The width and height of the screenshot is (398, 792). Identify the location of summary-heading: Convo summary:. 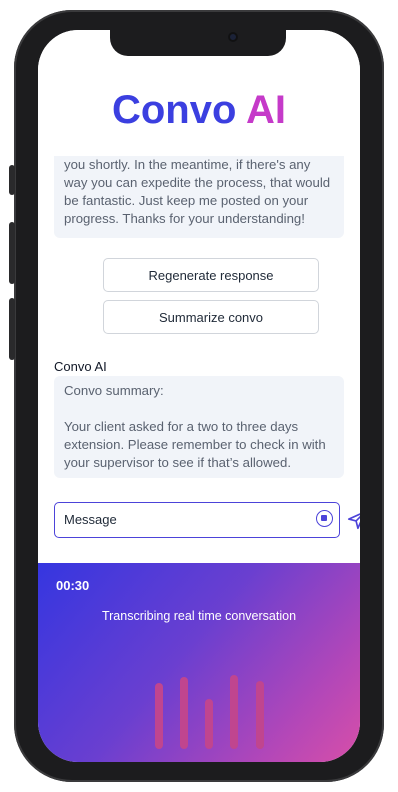
(114, 390).